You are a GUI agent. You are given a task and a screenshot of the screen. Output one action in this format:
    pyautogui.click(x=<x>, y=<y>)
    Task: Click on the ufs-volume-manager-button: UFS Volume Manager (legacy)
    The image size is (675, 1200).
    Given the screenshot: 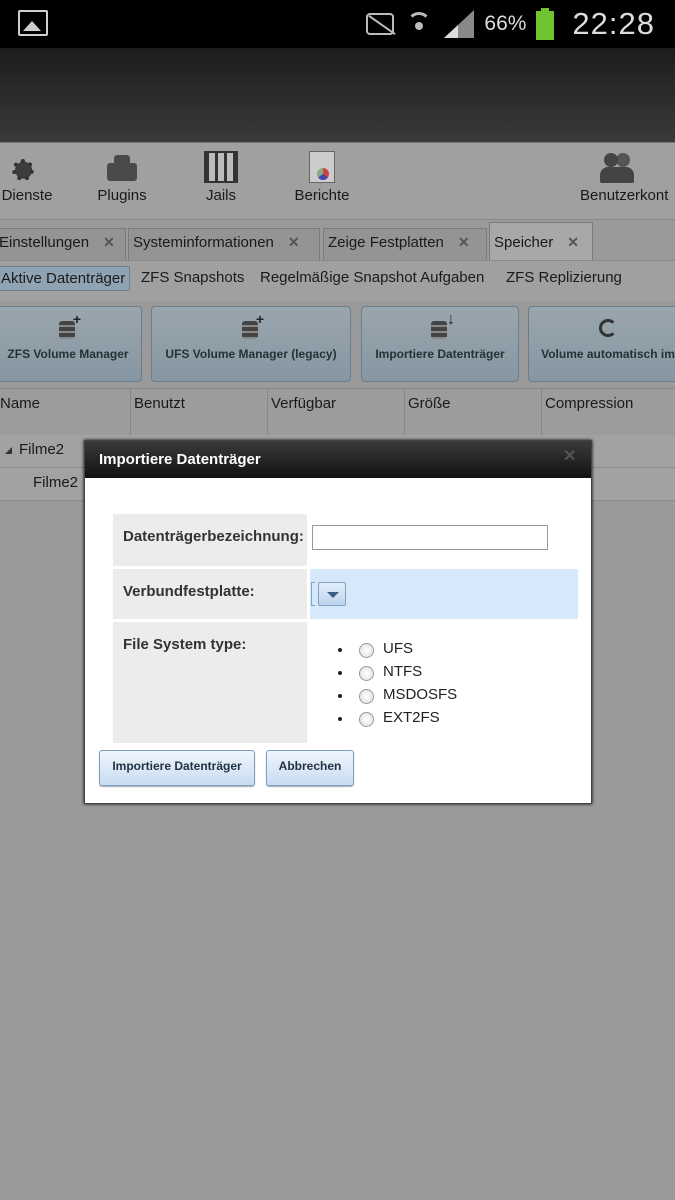 What is the action you would take?
    pyautogui.click(x=251, y=344)
    